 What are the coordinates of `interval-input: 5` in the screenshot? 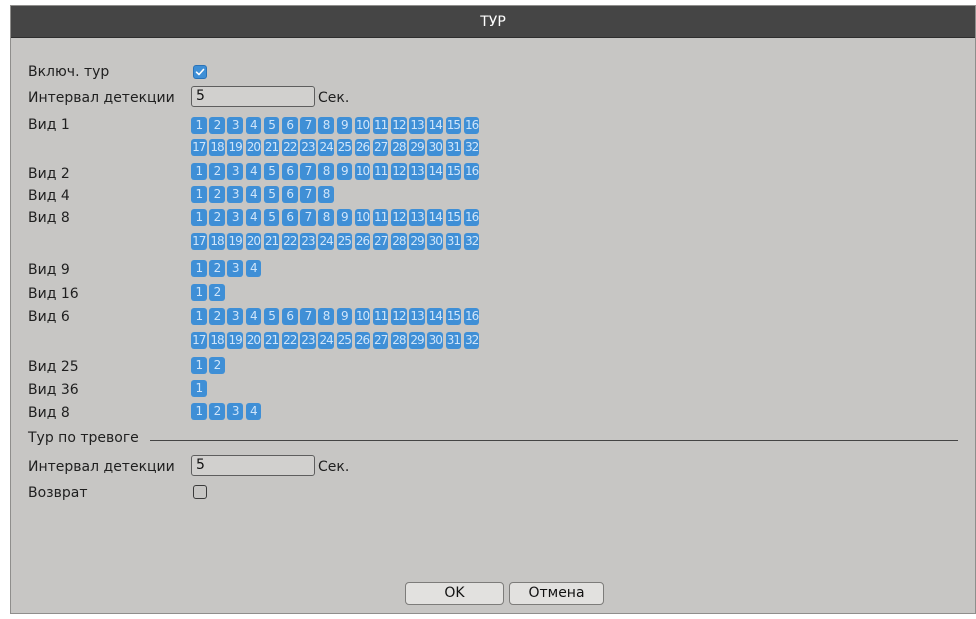 It's located at (253, 96).